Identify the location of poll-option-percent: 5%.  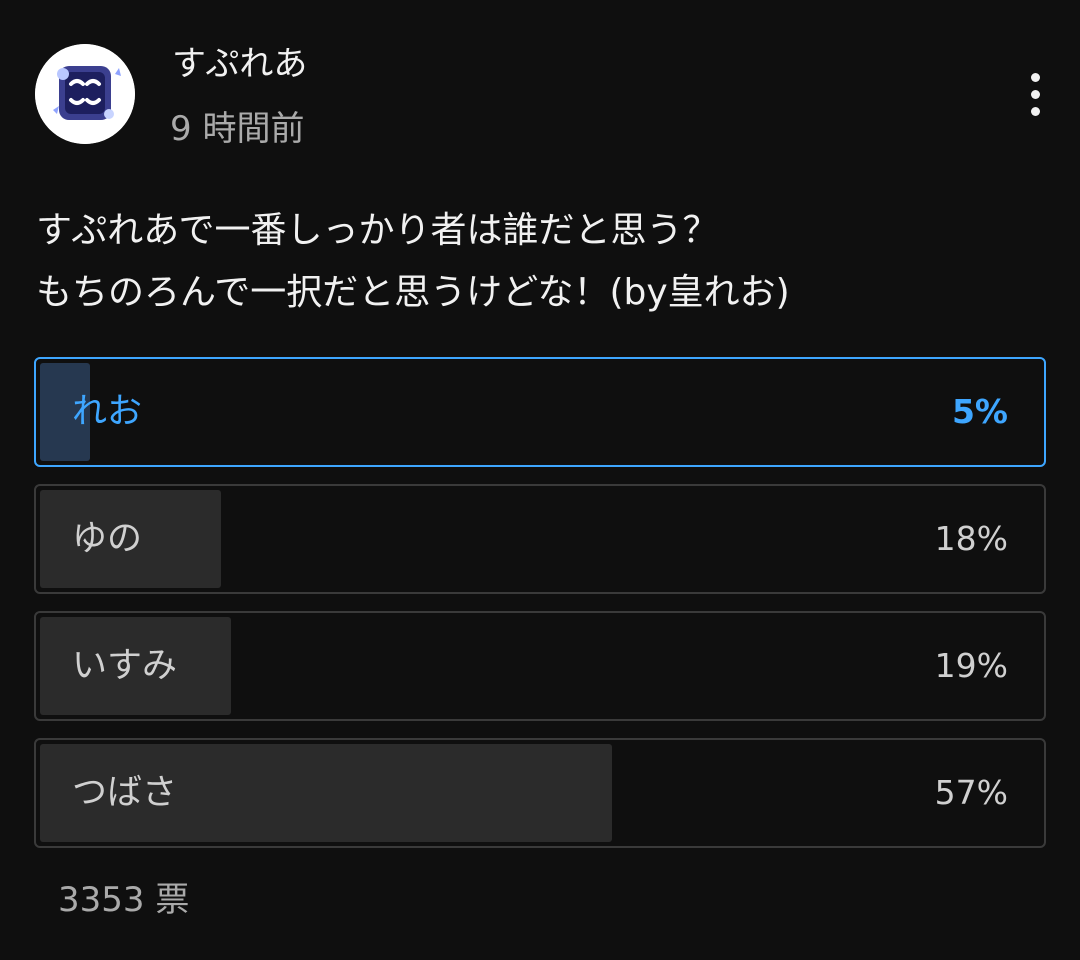
(979, 411).